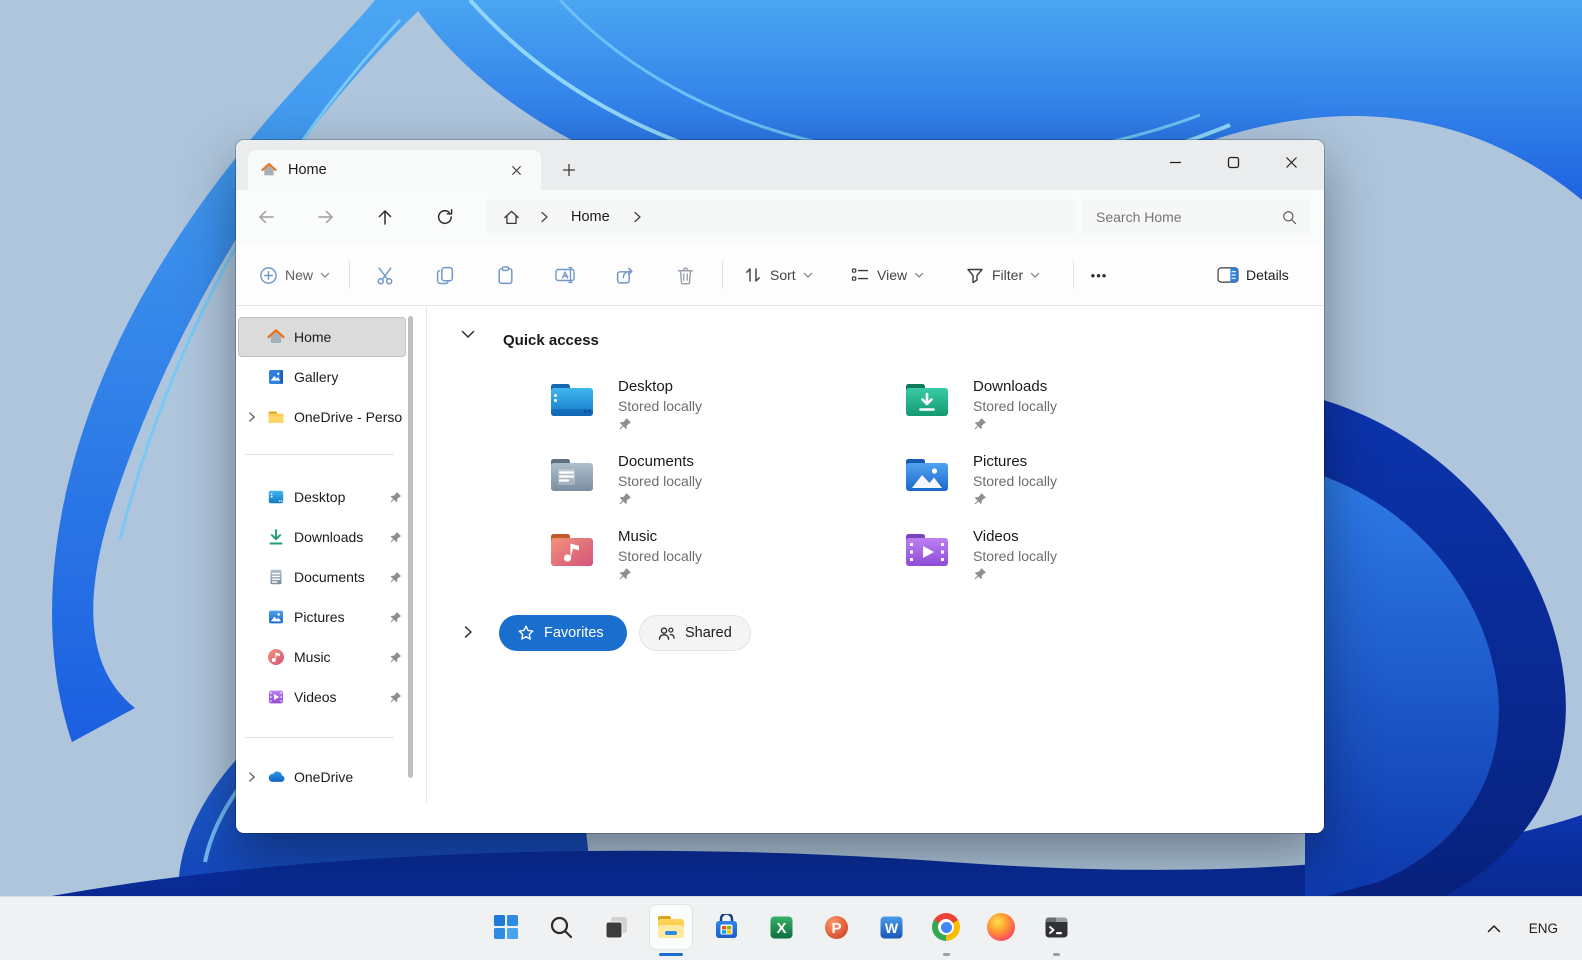  Describe the element at coordinates (1290, 217) in the screenshot. I see `search-icon` at that location.